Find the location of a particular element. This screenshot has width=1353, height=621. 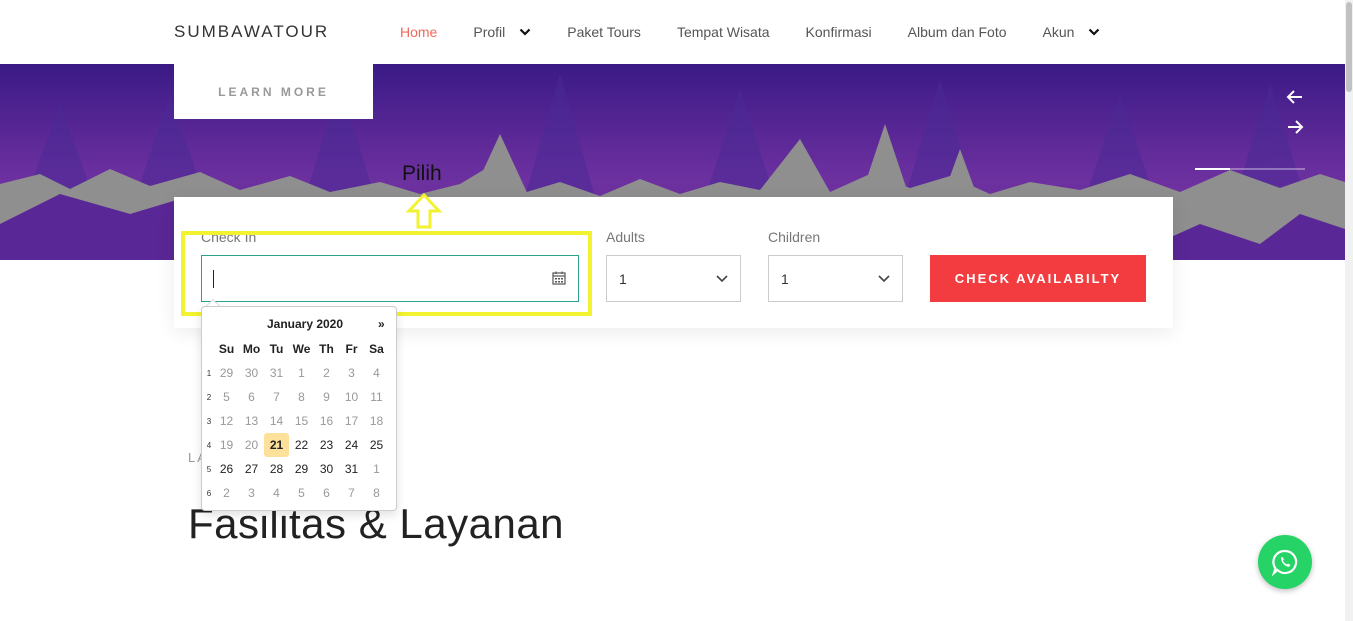

nav-item-akun: Akun is located at coordinates (1072, 32).